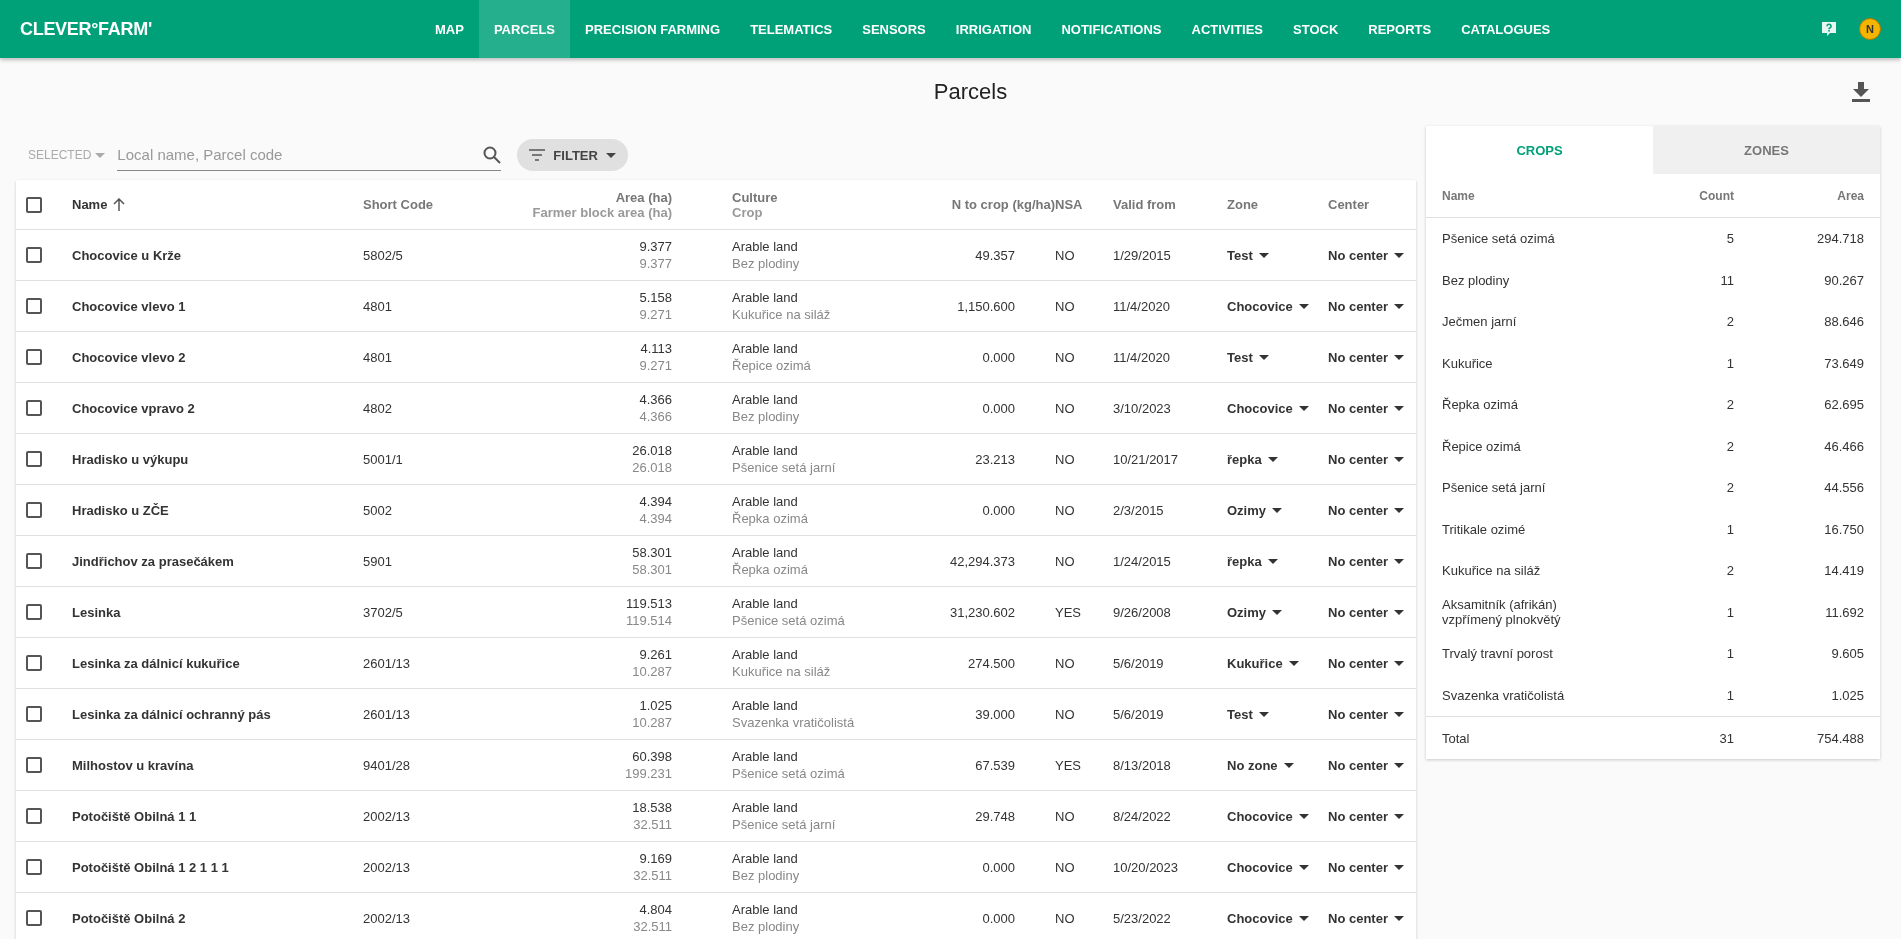  I want to click on table-cell-text: 14.419, so click(1843, 571).